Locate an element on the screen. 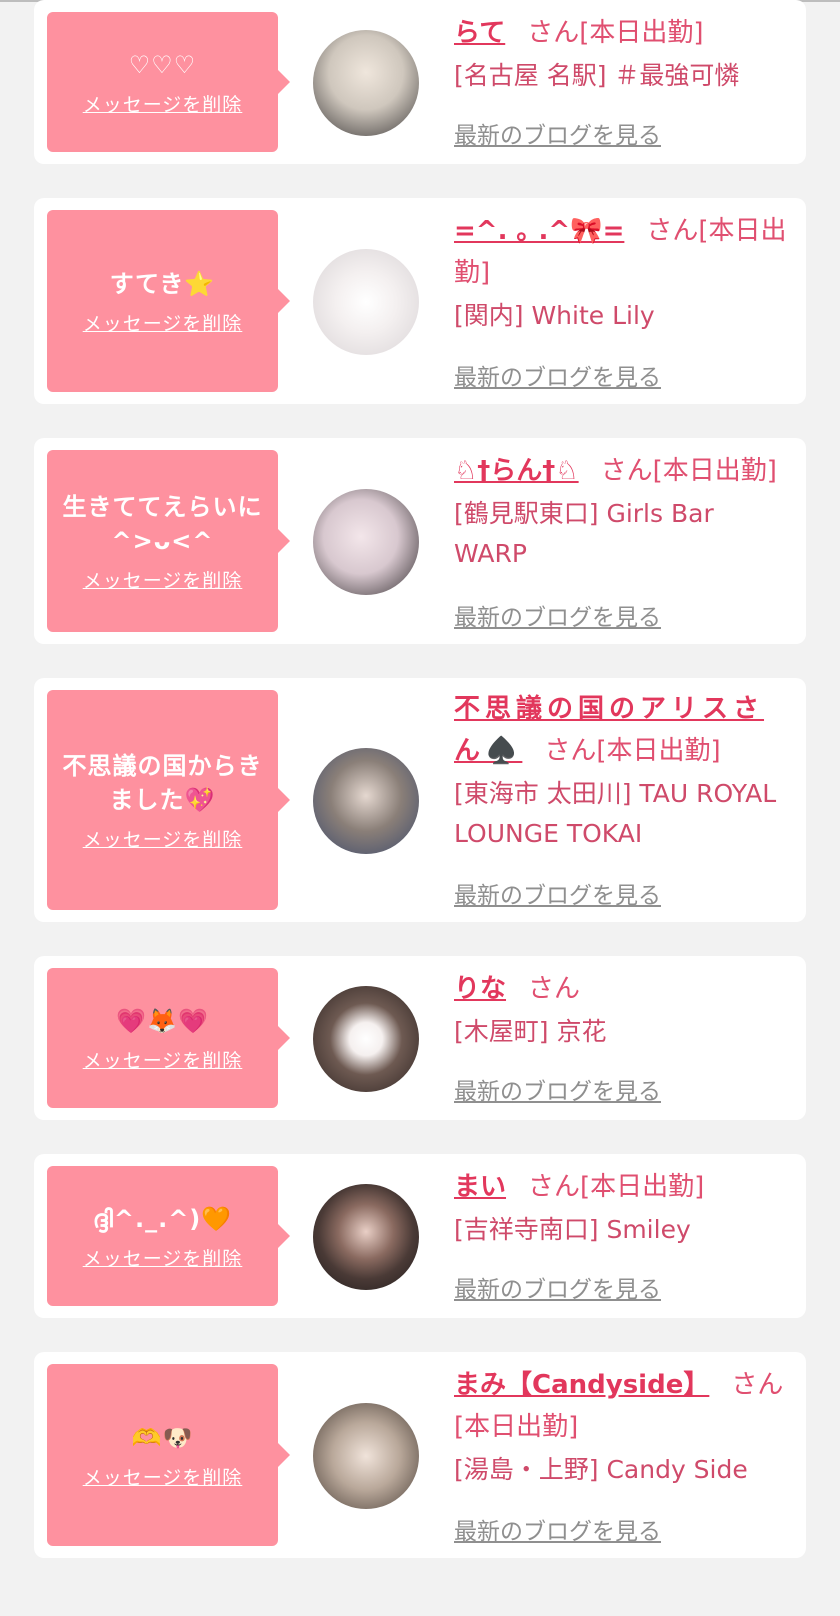  message-text: すてき⭐ is located at coordinates (162, 283).